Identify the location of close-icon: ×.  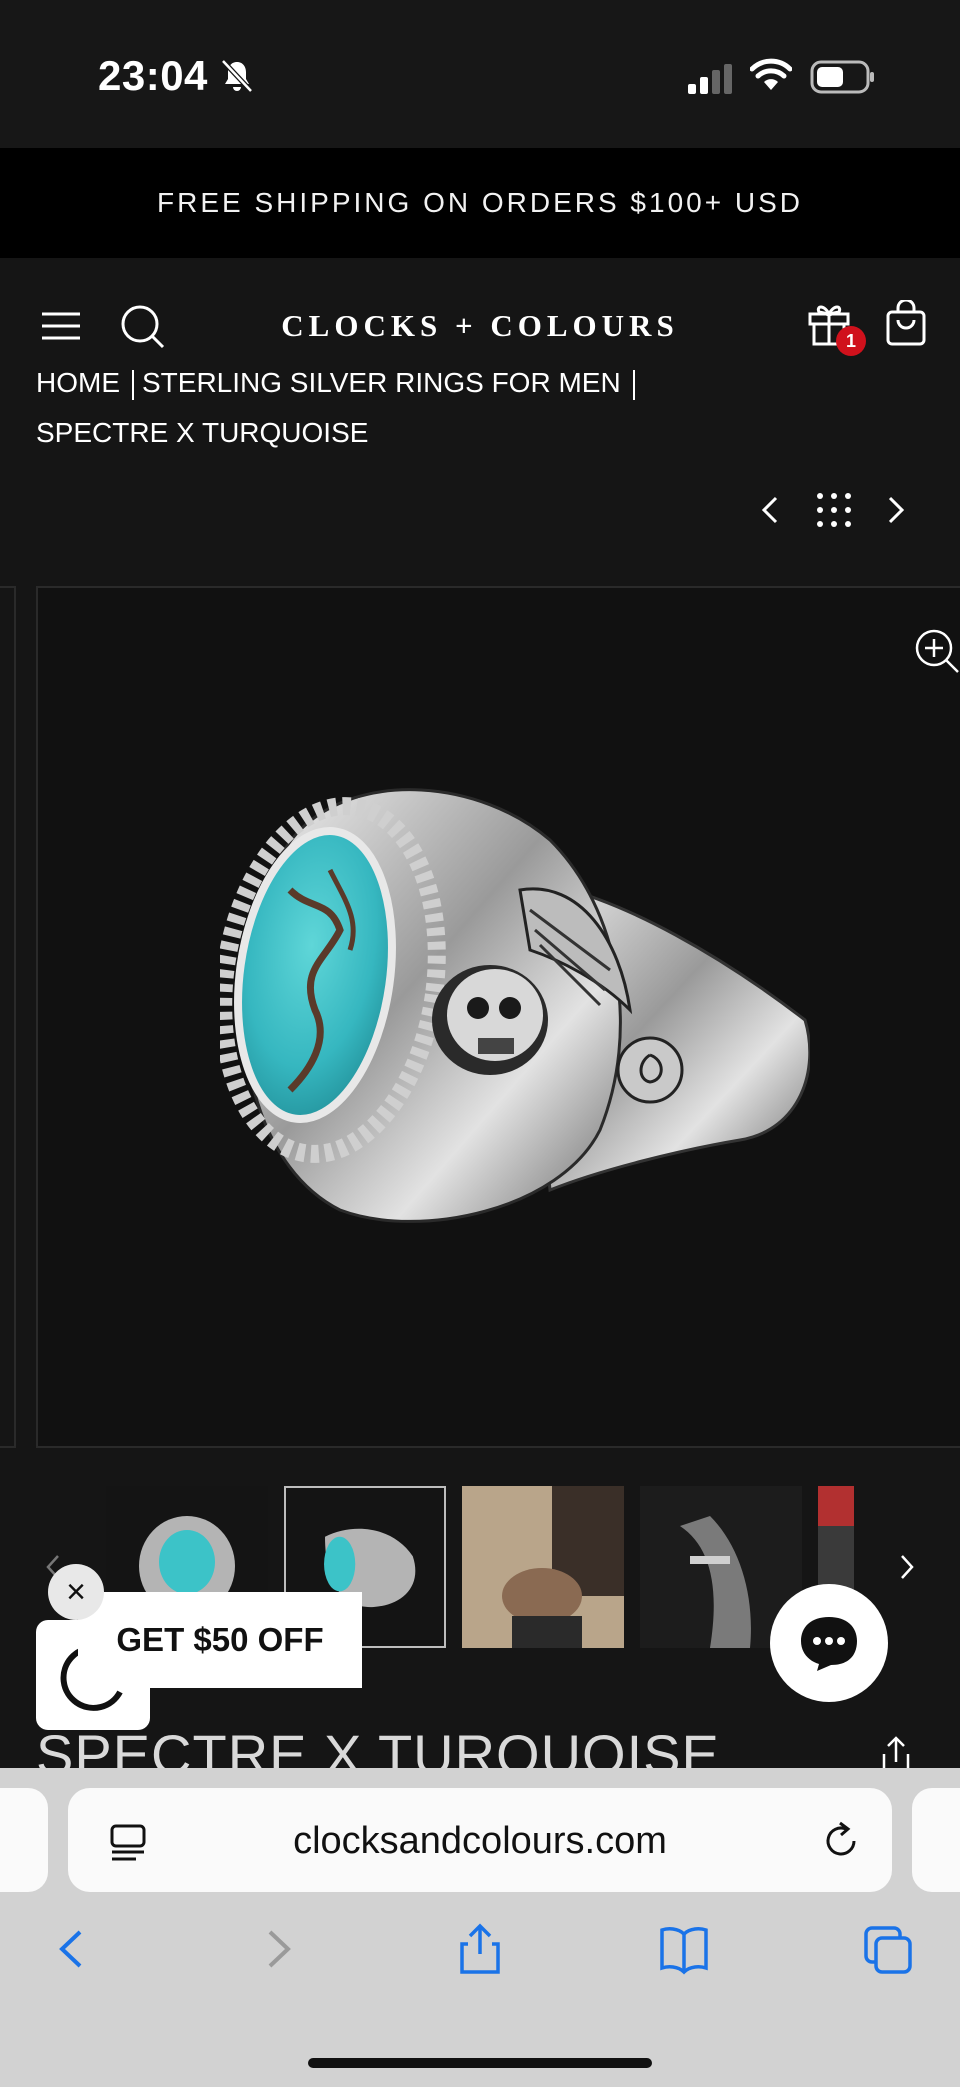
(76, 1591).